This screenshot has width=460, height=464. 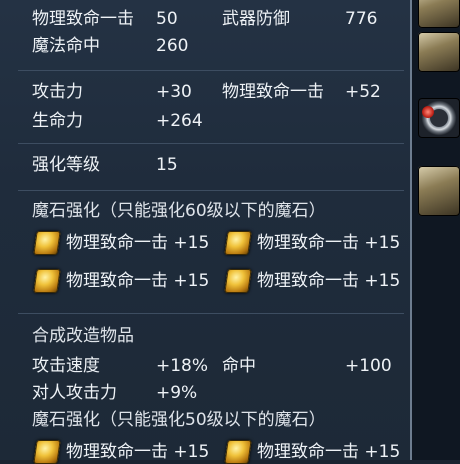 What do you see at coordinates (57, 121) in the screenshot?
I see `hp-label: 生命力` at bounding box center [57, 121].